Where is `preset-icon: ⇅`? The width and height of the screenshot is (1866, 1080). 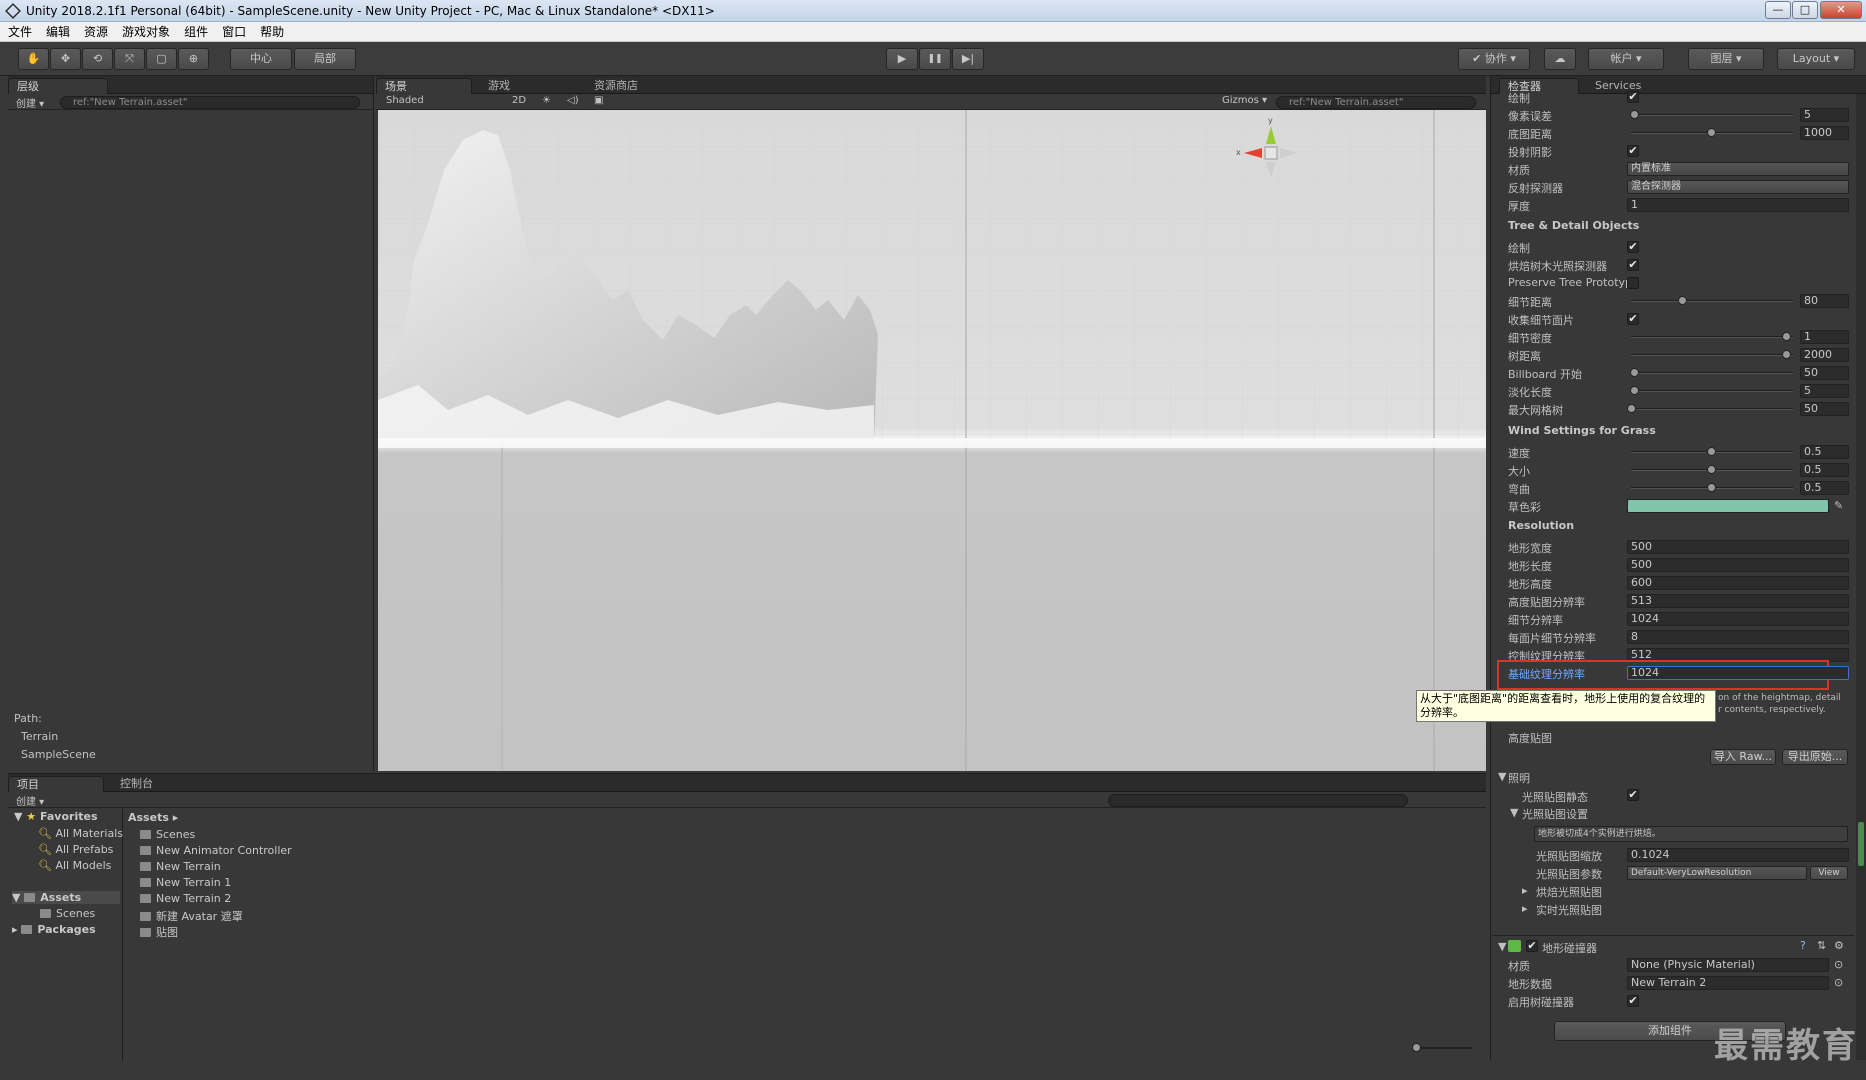
preset-icon: ⇅ is located at coordinates (1821, 945).